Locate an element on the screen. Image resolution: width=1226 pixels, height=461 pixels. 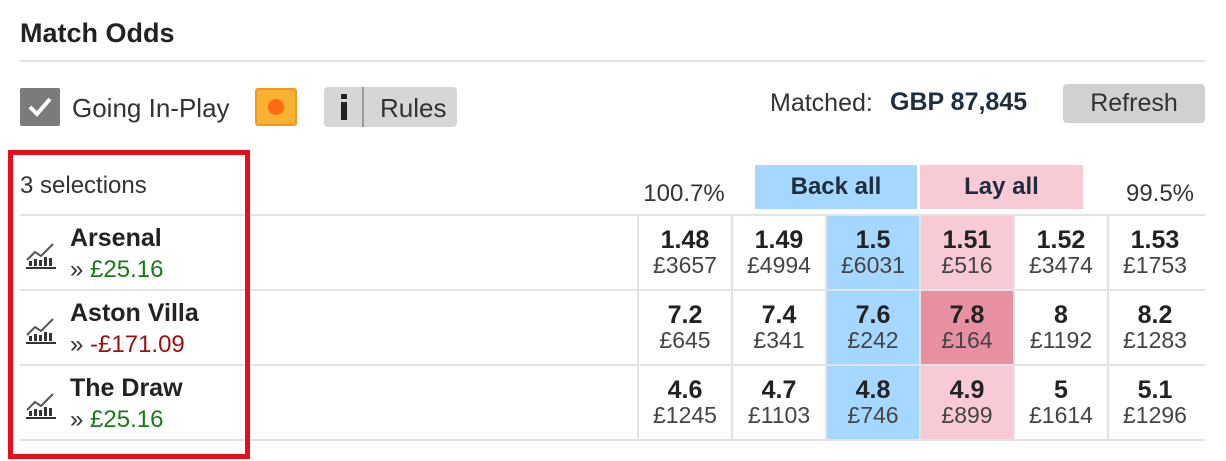
runner-name: Arsenal is located at coordinates (116, 238).